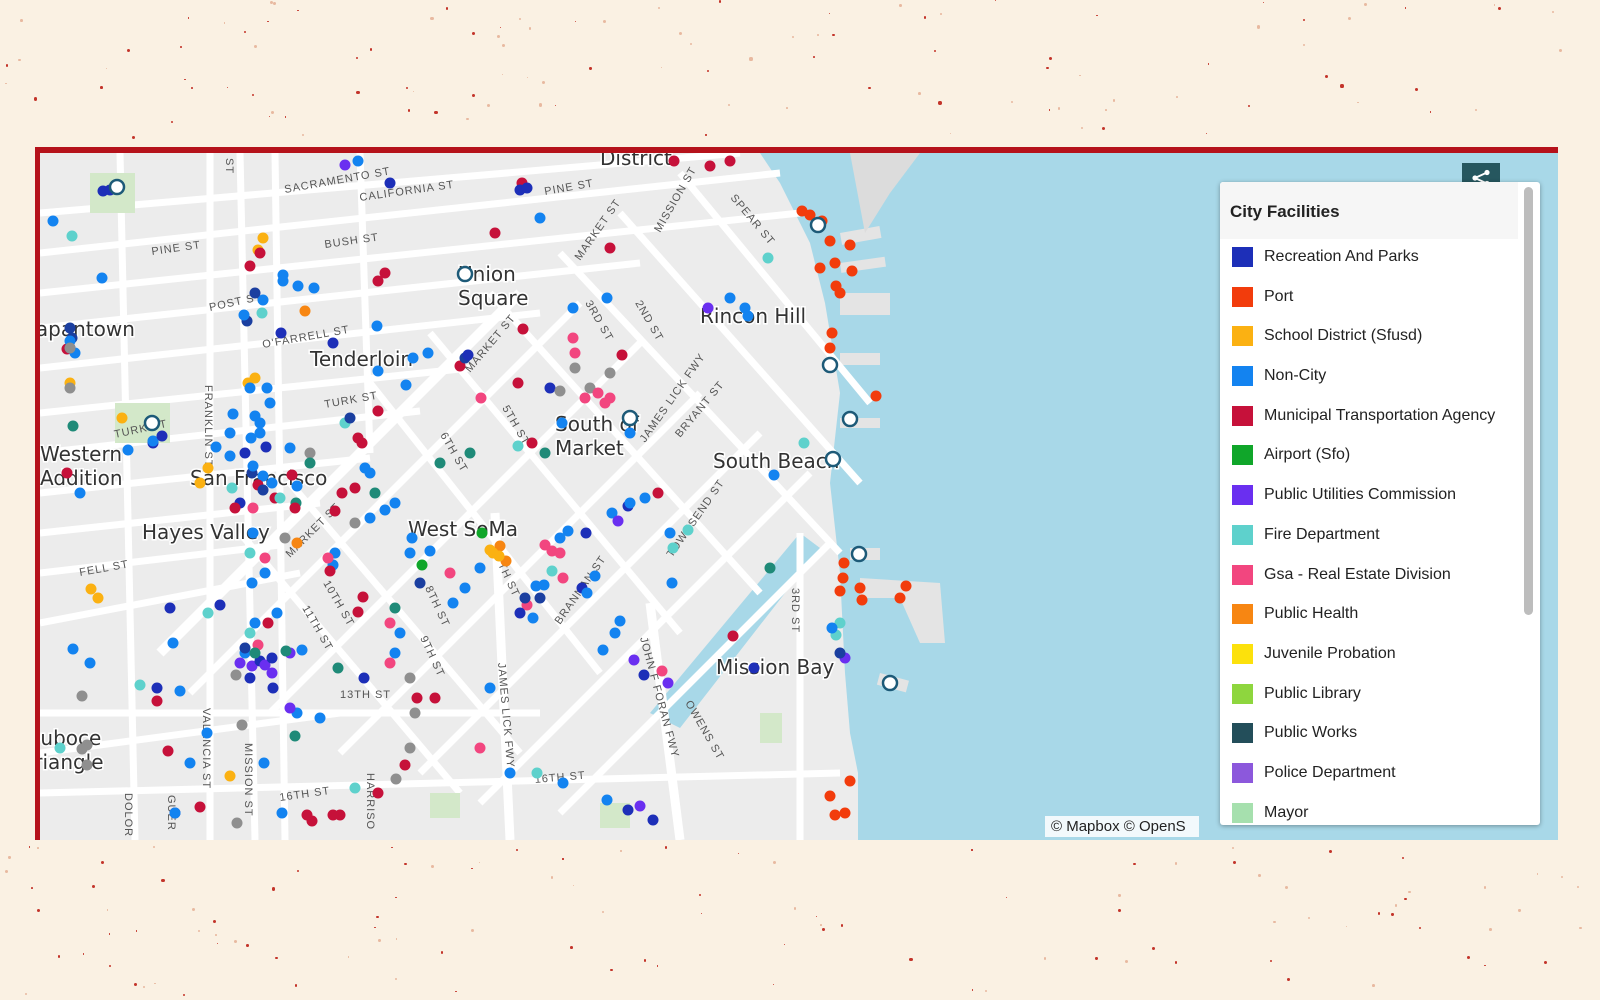  What do you see at coordinates (1370, 457) in the screenshot?
I see `legend-item: Airport (Sfo)` at bounding box center [1370, 457].